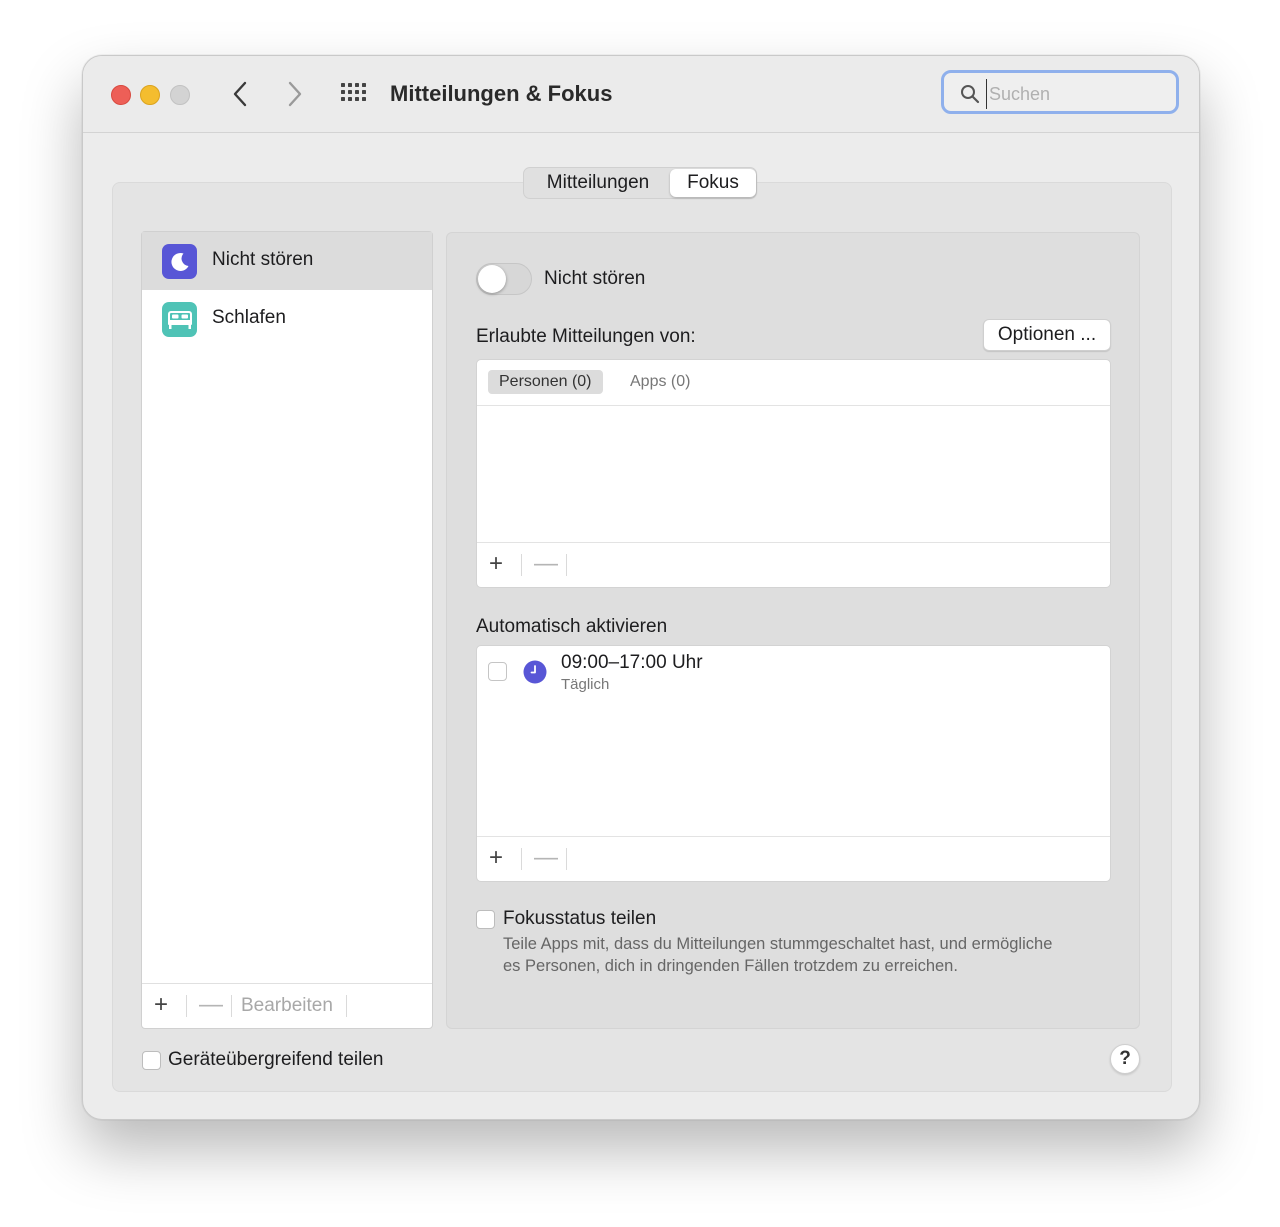 This screenshot has height=1227, width=1280. I want to click on list-item-label: Schlafen, so click(249, 317).